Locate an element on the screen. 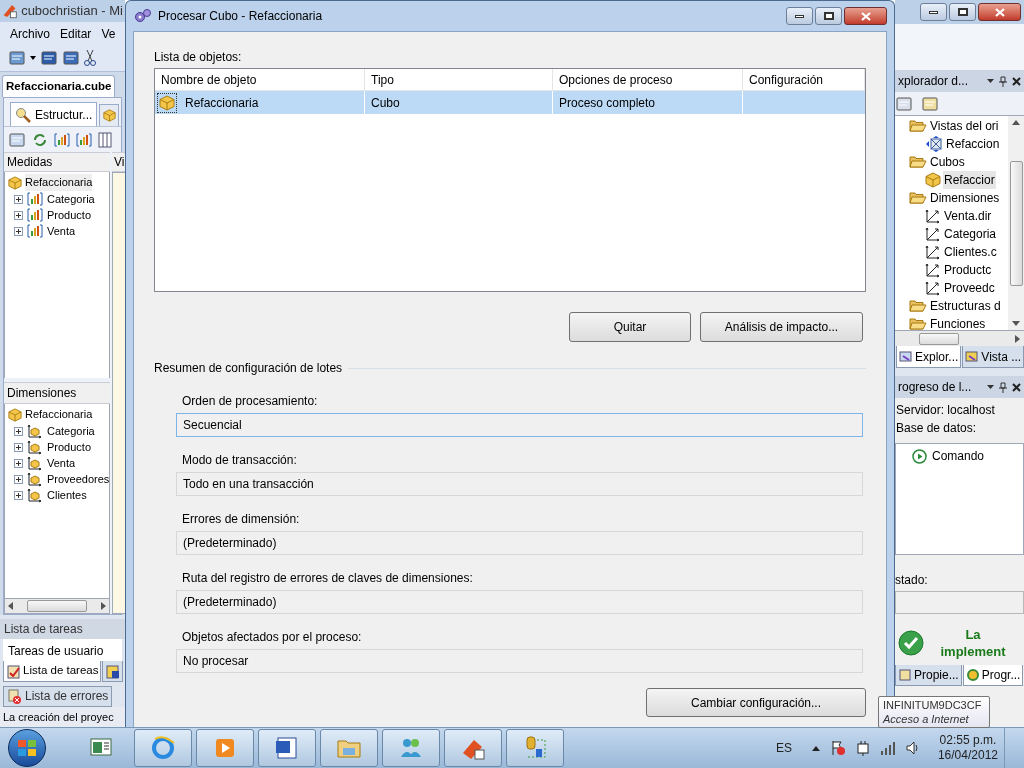 This screenshot has height=768, width=1024. scroll-down-icon is located at coordinates (1016, 323).